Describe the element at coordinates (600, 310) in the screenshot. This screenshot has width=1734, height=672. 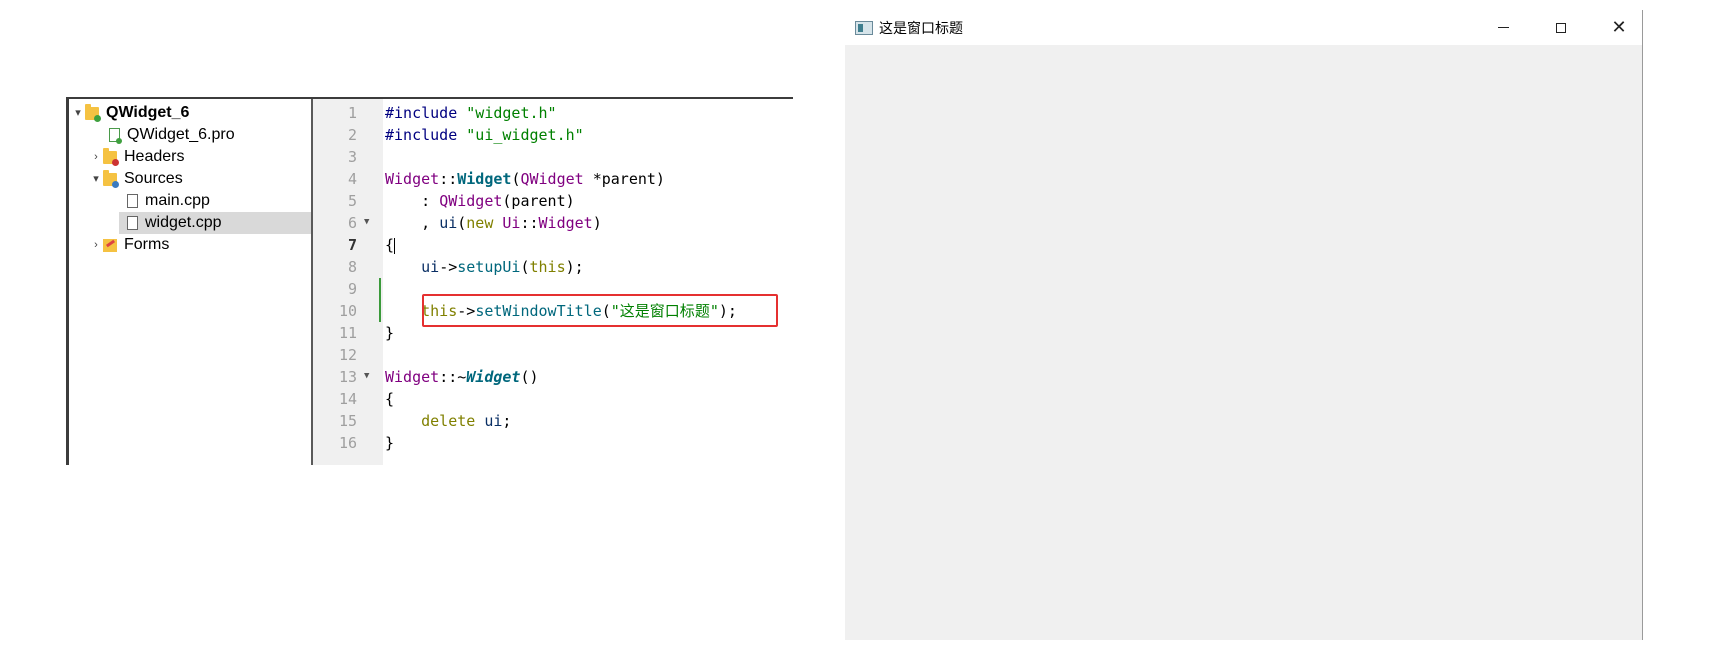
I see `annotation-highlight-box` at that location.